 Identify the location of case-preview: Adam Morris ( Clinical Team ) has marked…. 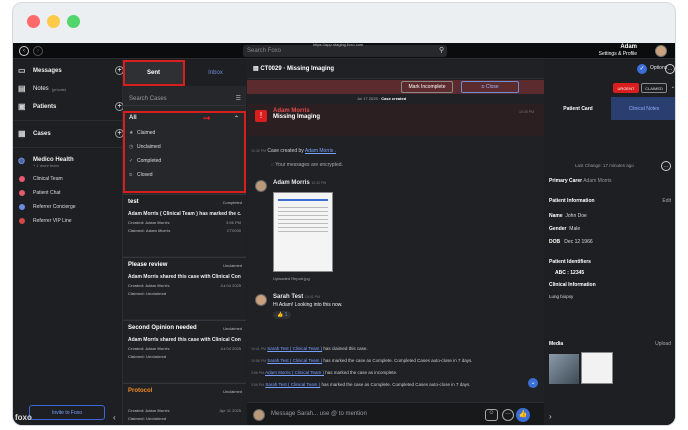
(184, 214).